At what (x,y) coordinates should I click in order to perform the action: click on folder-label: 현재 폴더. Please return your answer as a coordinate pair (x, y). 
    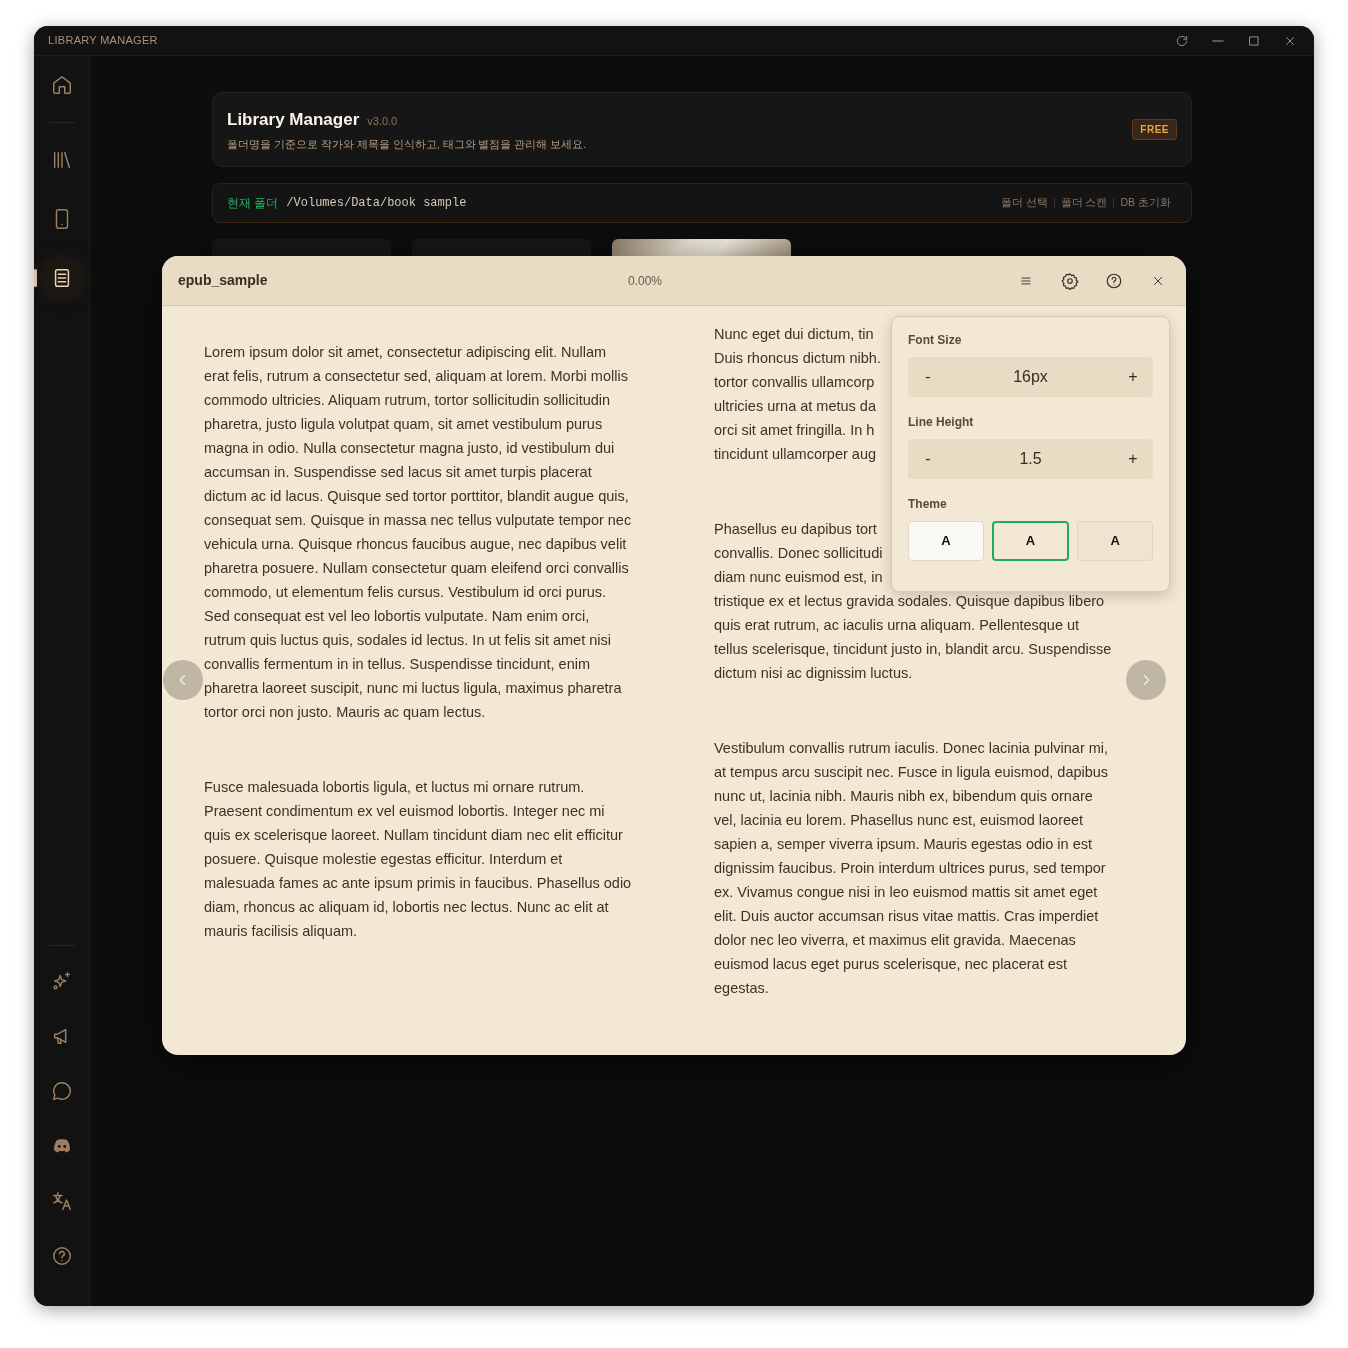
    Looking at the image, I should click on (253, 204).